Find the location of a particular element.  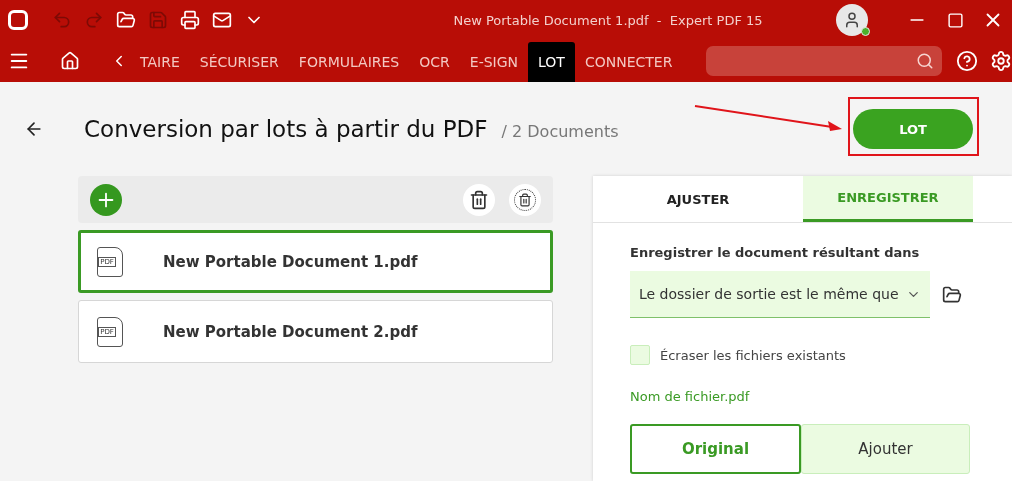

file-name: New Portable Document 2.pdf is located at coordinates (290, 331).